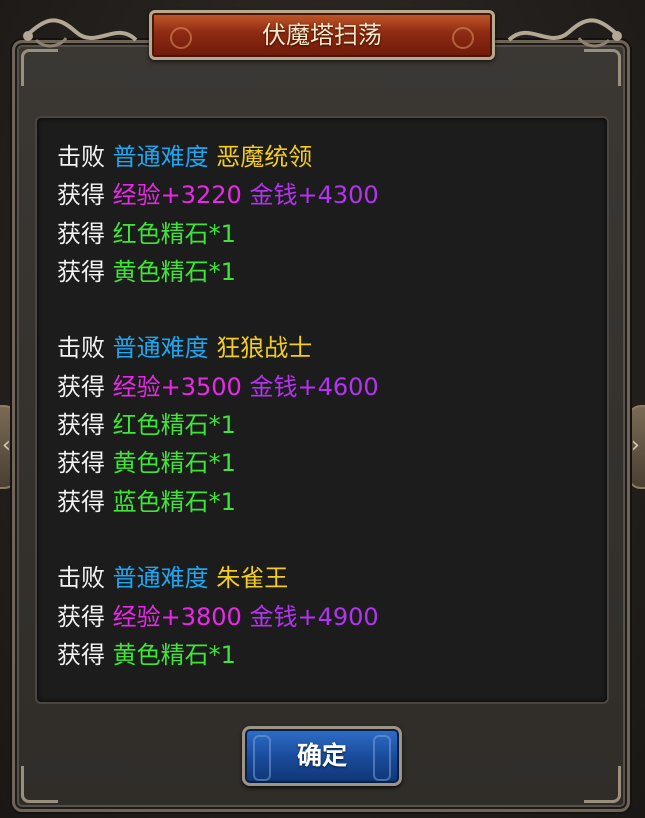 The image size is (645, 818). I want to click on defeat-line: 击败 普通难度 恶魔统领, so click(218, 157).